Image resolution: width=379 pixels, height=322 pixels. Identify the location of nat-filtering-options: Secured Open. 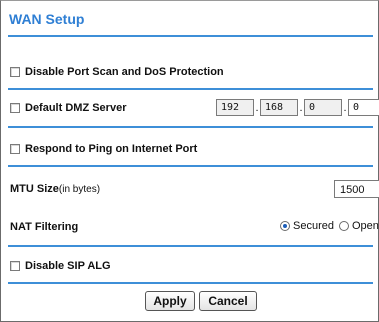
(329, 226).